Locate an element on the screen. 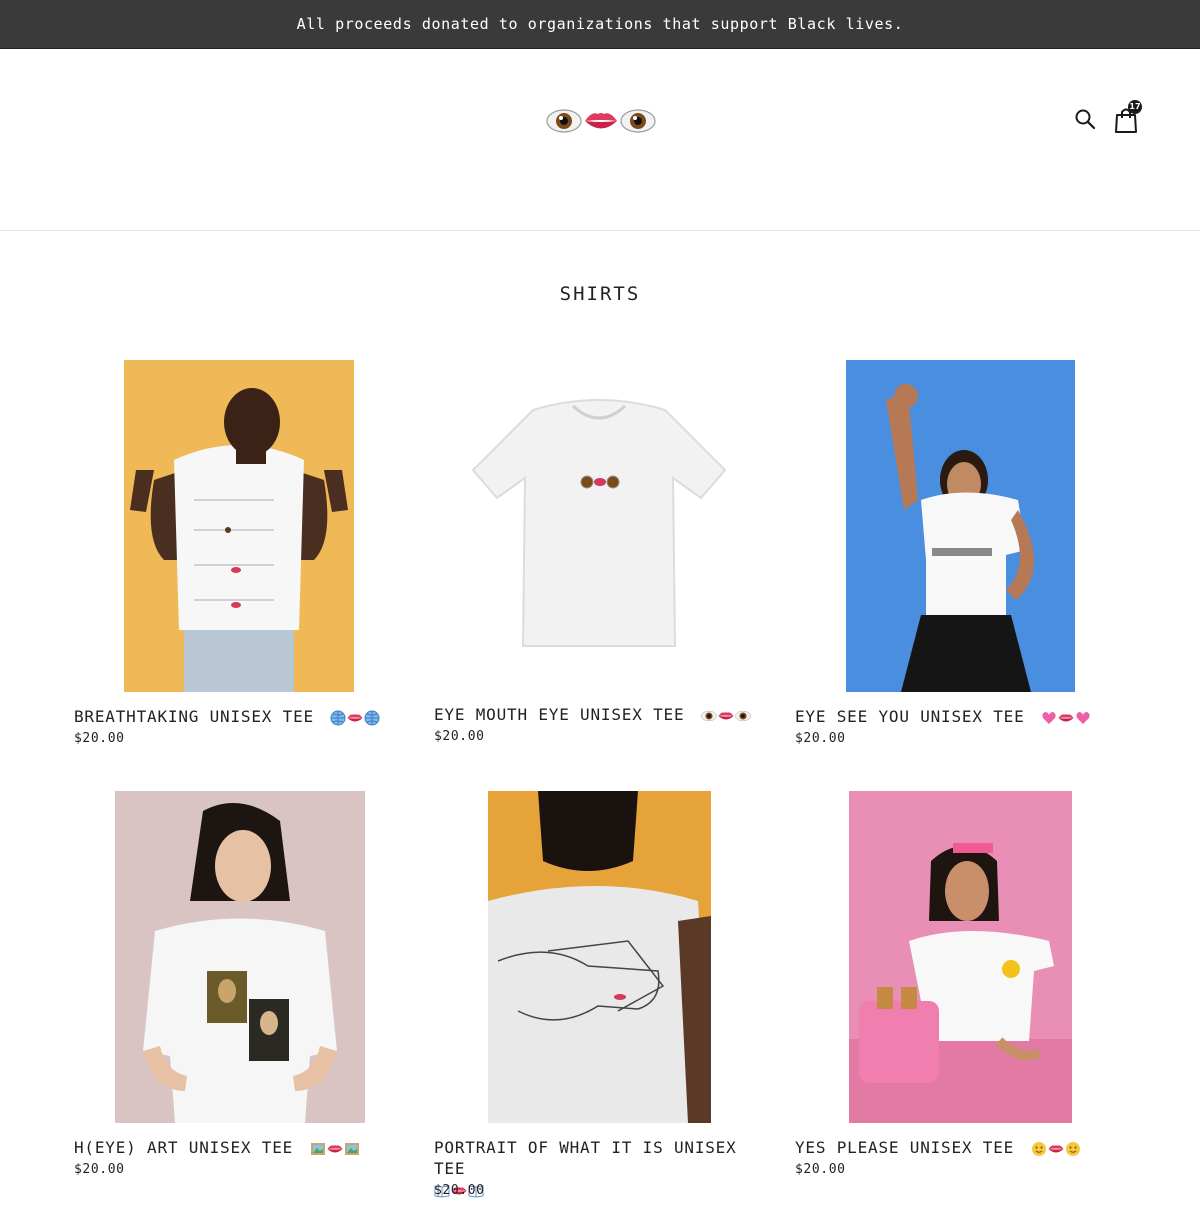 This screenshot has width=1200, height=1223. product-title: YES PLEASE UNISEX TEE is located at coordinates (938, 1147).